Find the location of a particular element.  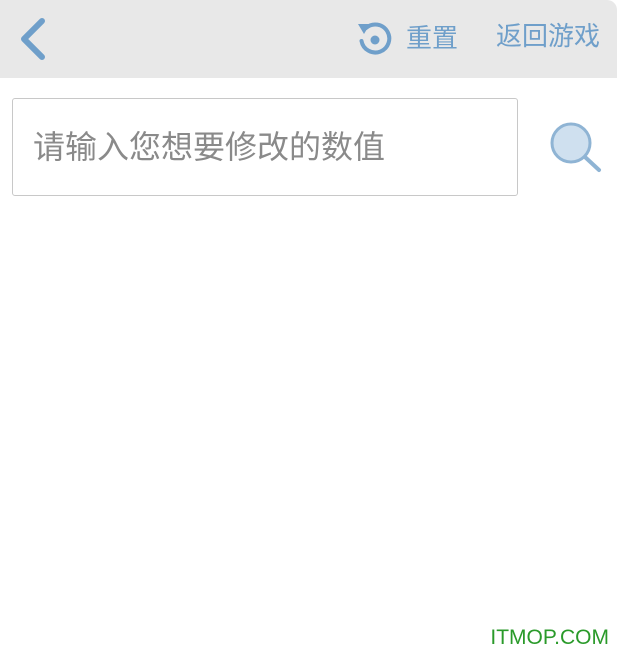

watermark-text: ITMOP.COM is located at coordinates (549, 637).